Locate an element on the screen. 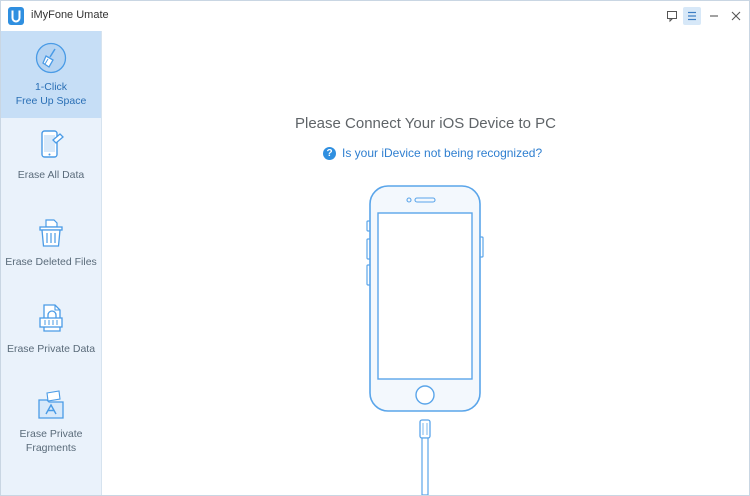  sidebar-item-erase-private-data: Erase Private Data is located at coordinates (51, 335).